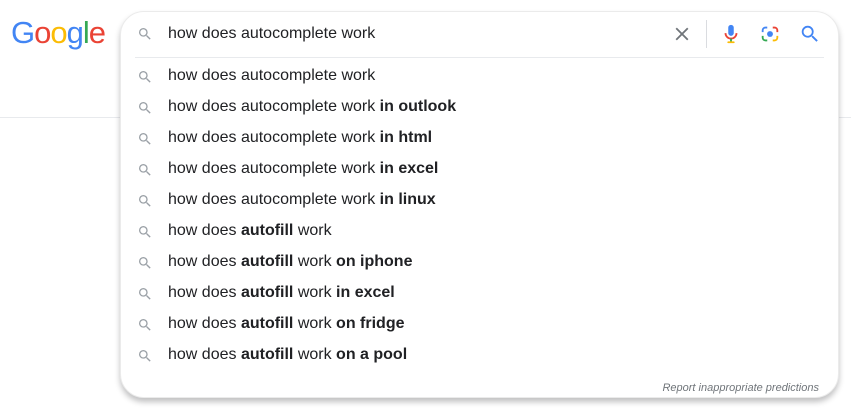  What do you see at coordinates (479, 324) in the screenshot?
I see `suggestion-item: how does autofill work on fridge` at bounding box center [479, 324].